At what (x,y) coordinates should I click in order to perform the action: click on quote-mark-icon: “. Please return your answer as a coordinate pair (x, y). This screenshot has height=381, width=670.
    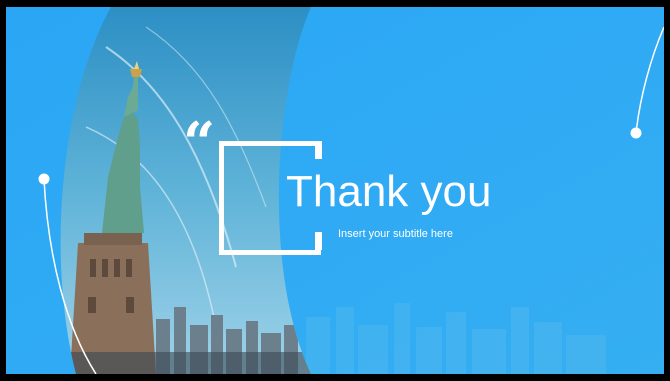
    Looking at the image, I should click on (199, 143).